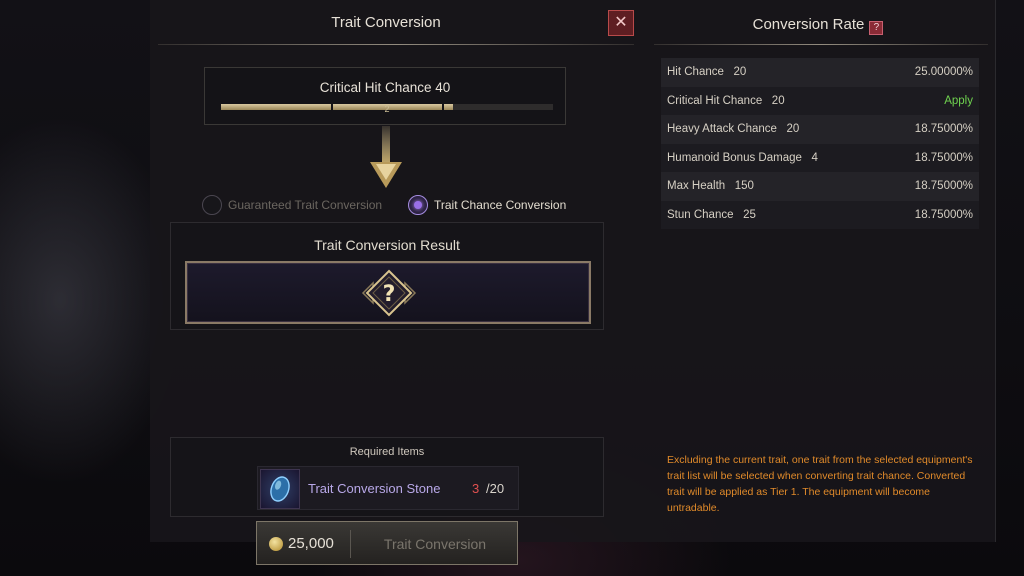 This screenshot has width=1024, height=576. I want to click on conversion-cost: 25,000, so click(311, 543).